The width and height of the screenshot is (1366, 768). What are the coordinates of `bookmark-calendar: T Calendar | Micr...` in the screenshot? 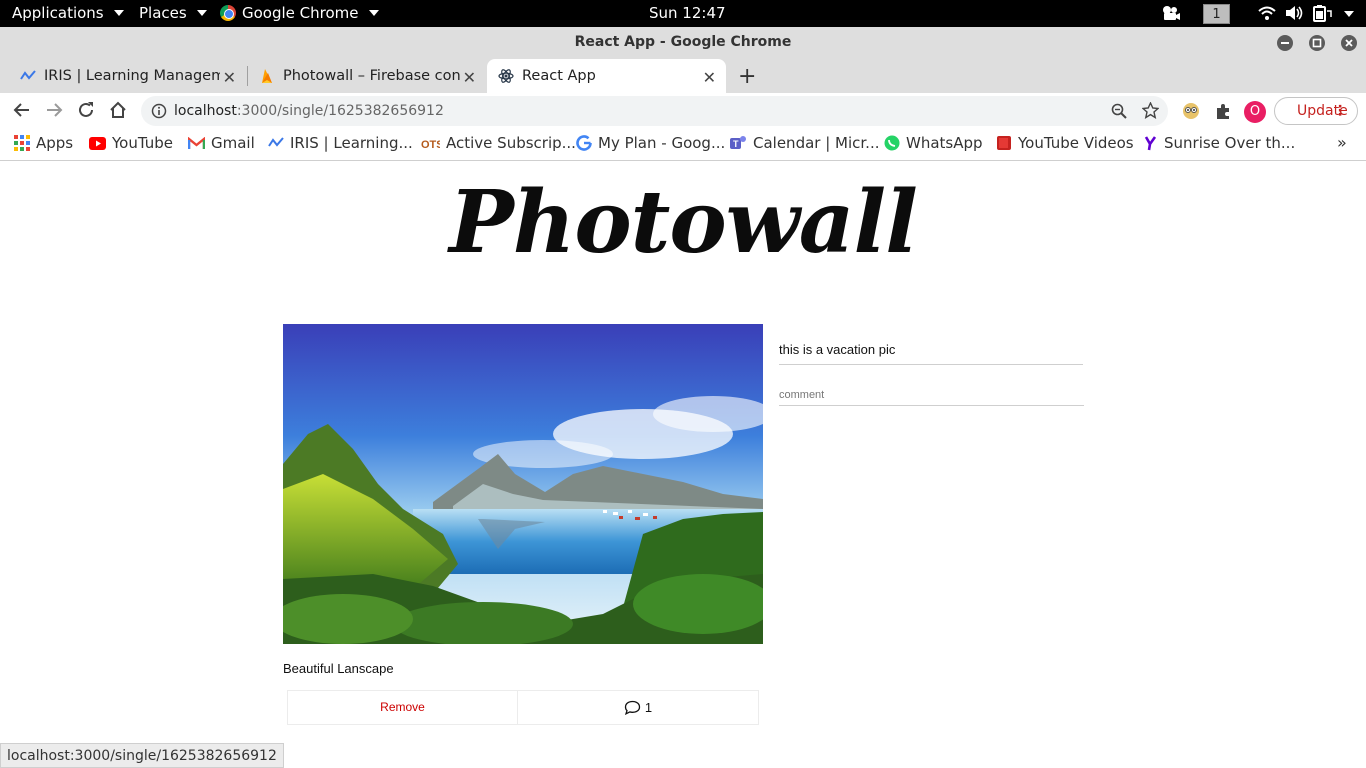 It's located at (805, 143).